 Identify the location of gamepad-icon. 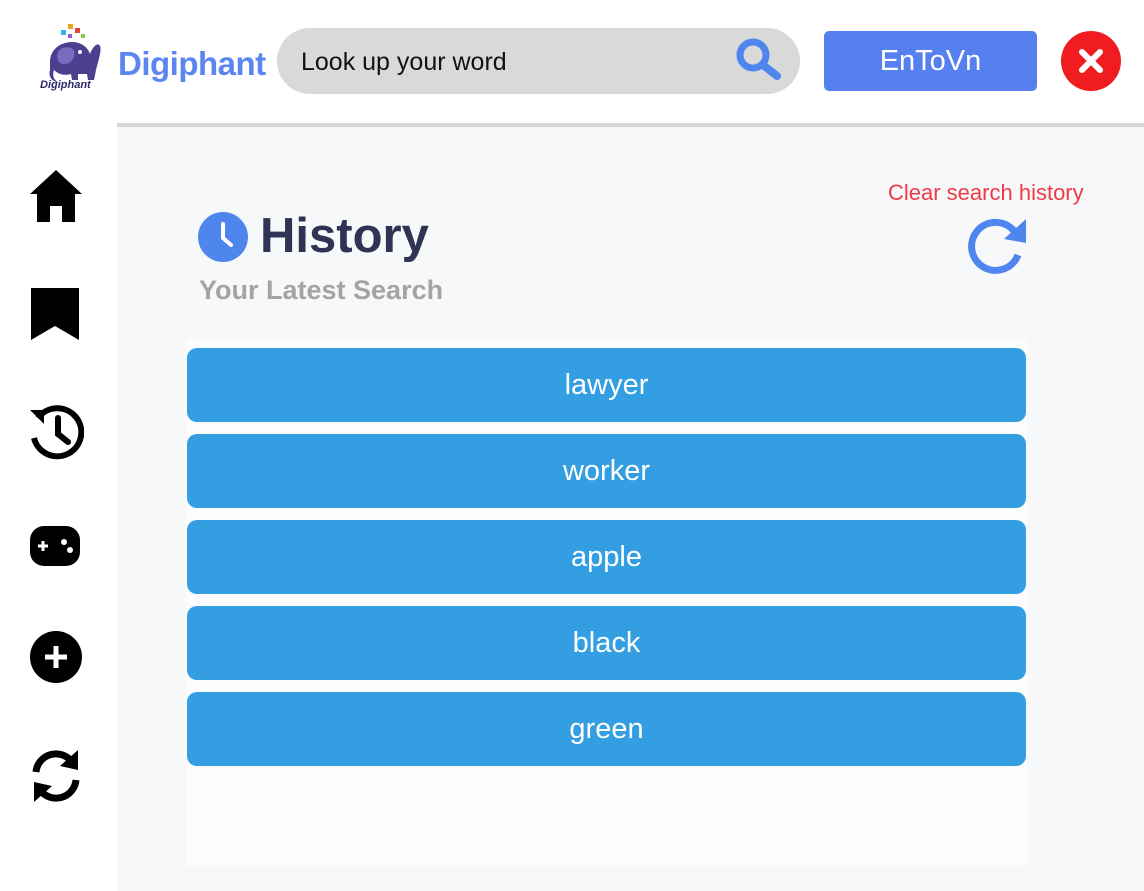
(56, 546).